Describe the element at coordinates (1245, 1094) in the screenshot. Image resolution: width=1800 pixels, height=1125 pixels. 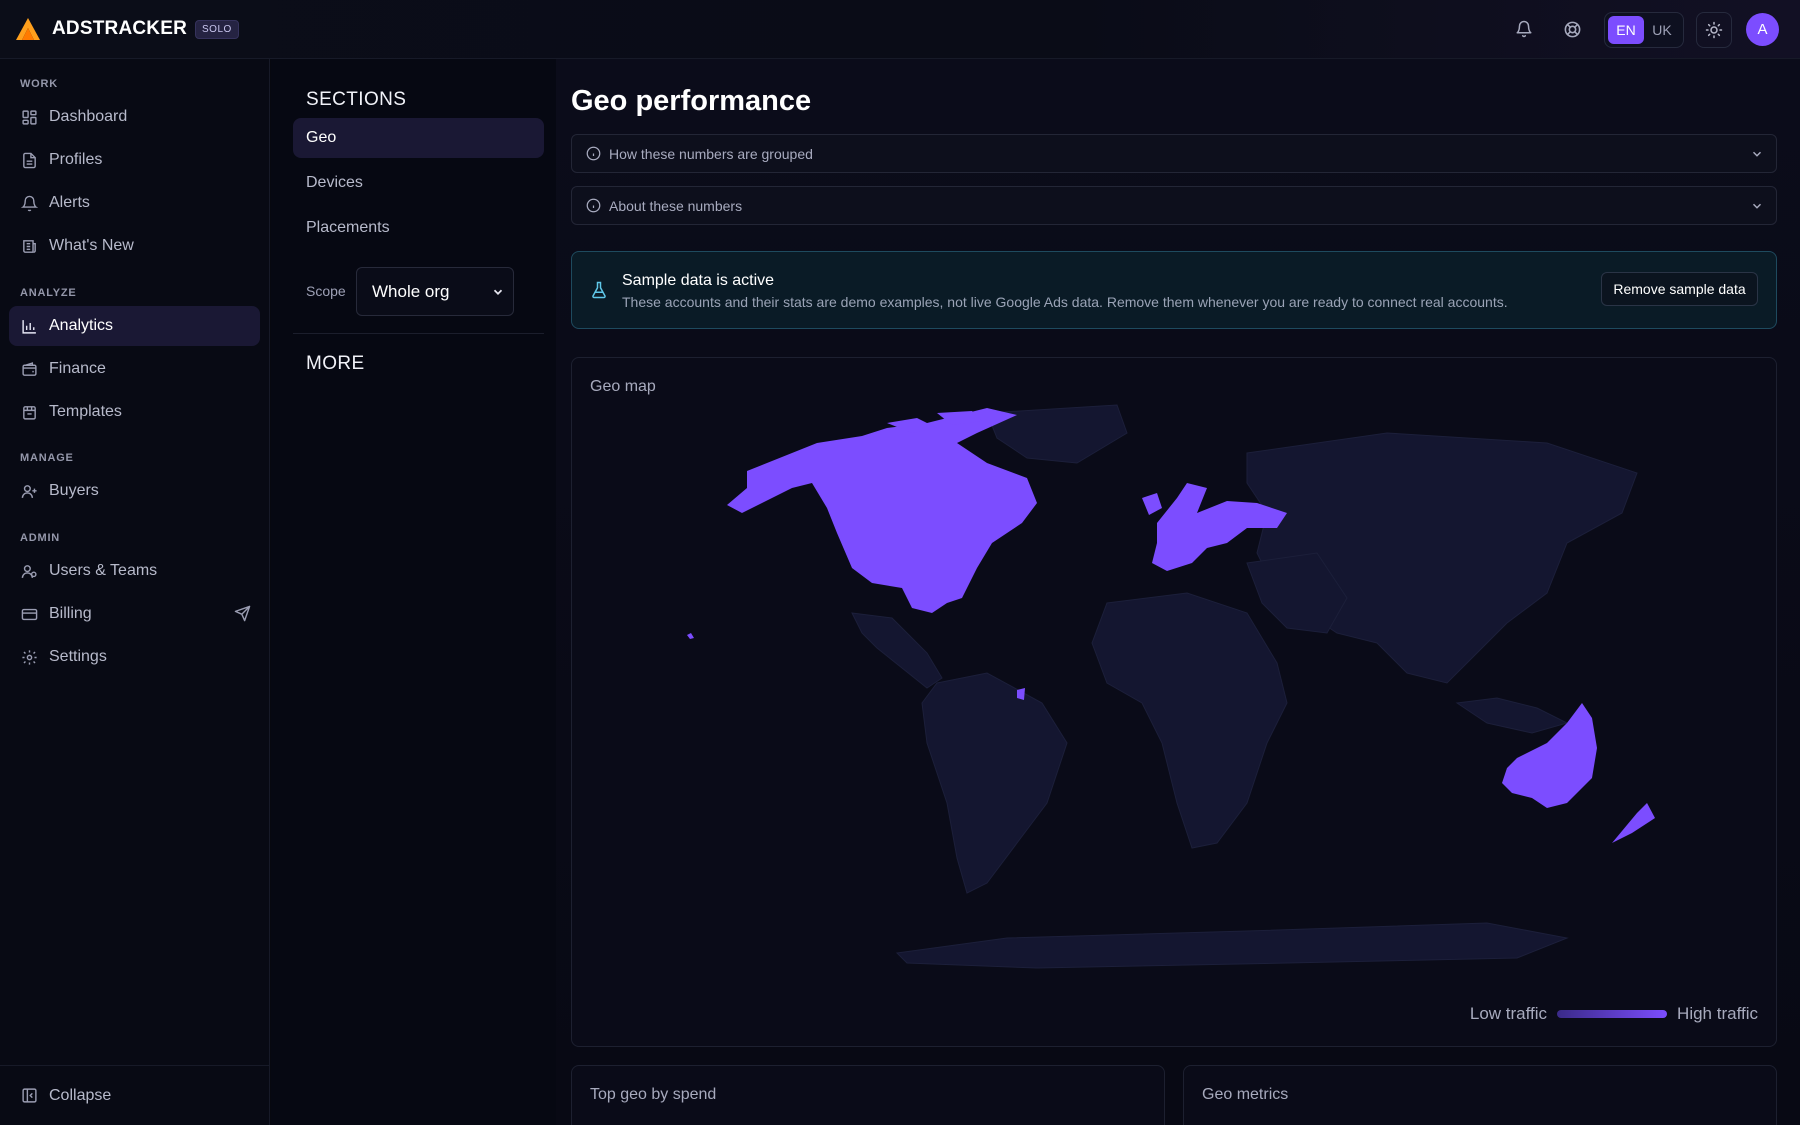
I see `geo-metrics-title: Geo metrics` at that location.